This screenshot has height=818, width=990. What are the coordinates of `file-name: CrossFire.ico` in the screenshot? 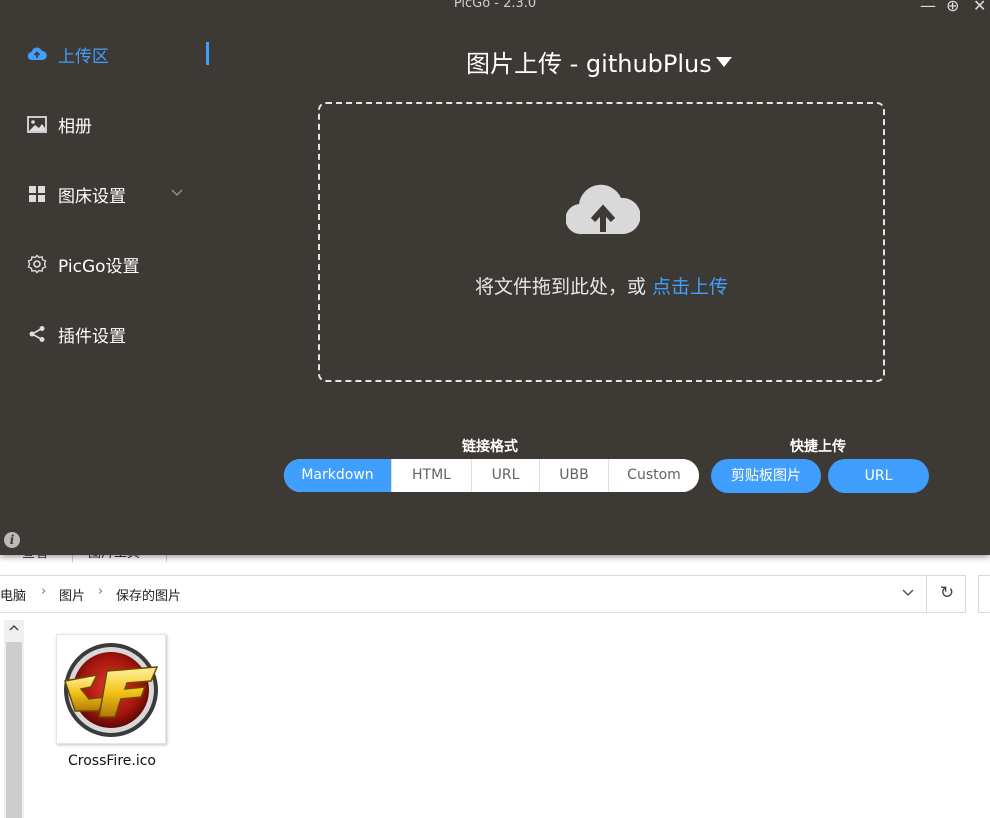 It's located at (112, 761).